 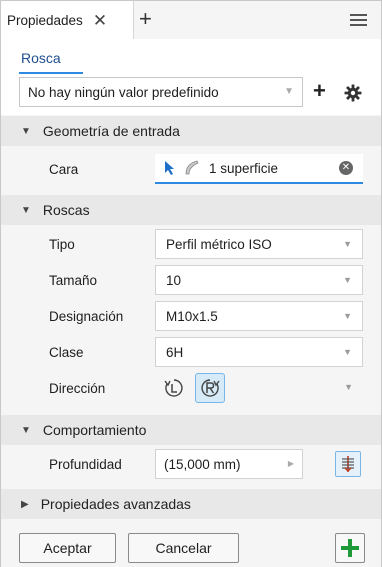 I want to click on add-preset-icon: +, so click(x=319, y=91).